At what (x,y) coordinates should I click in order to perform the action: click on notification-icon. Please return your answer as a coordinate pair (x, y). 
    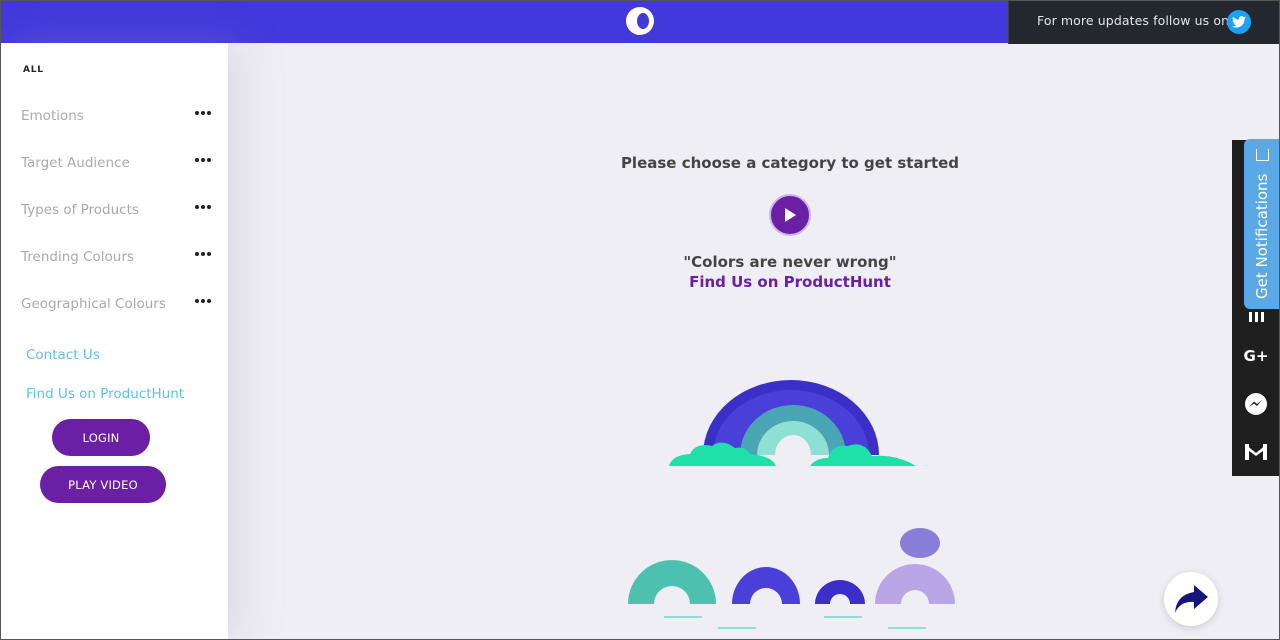
    Looking at the image, I should click on (1262, 155).